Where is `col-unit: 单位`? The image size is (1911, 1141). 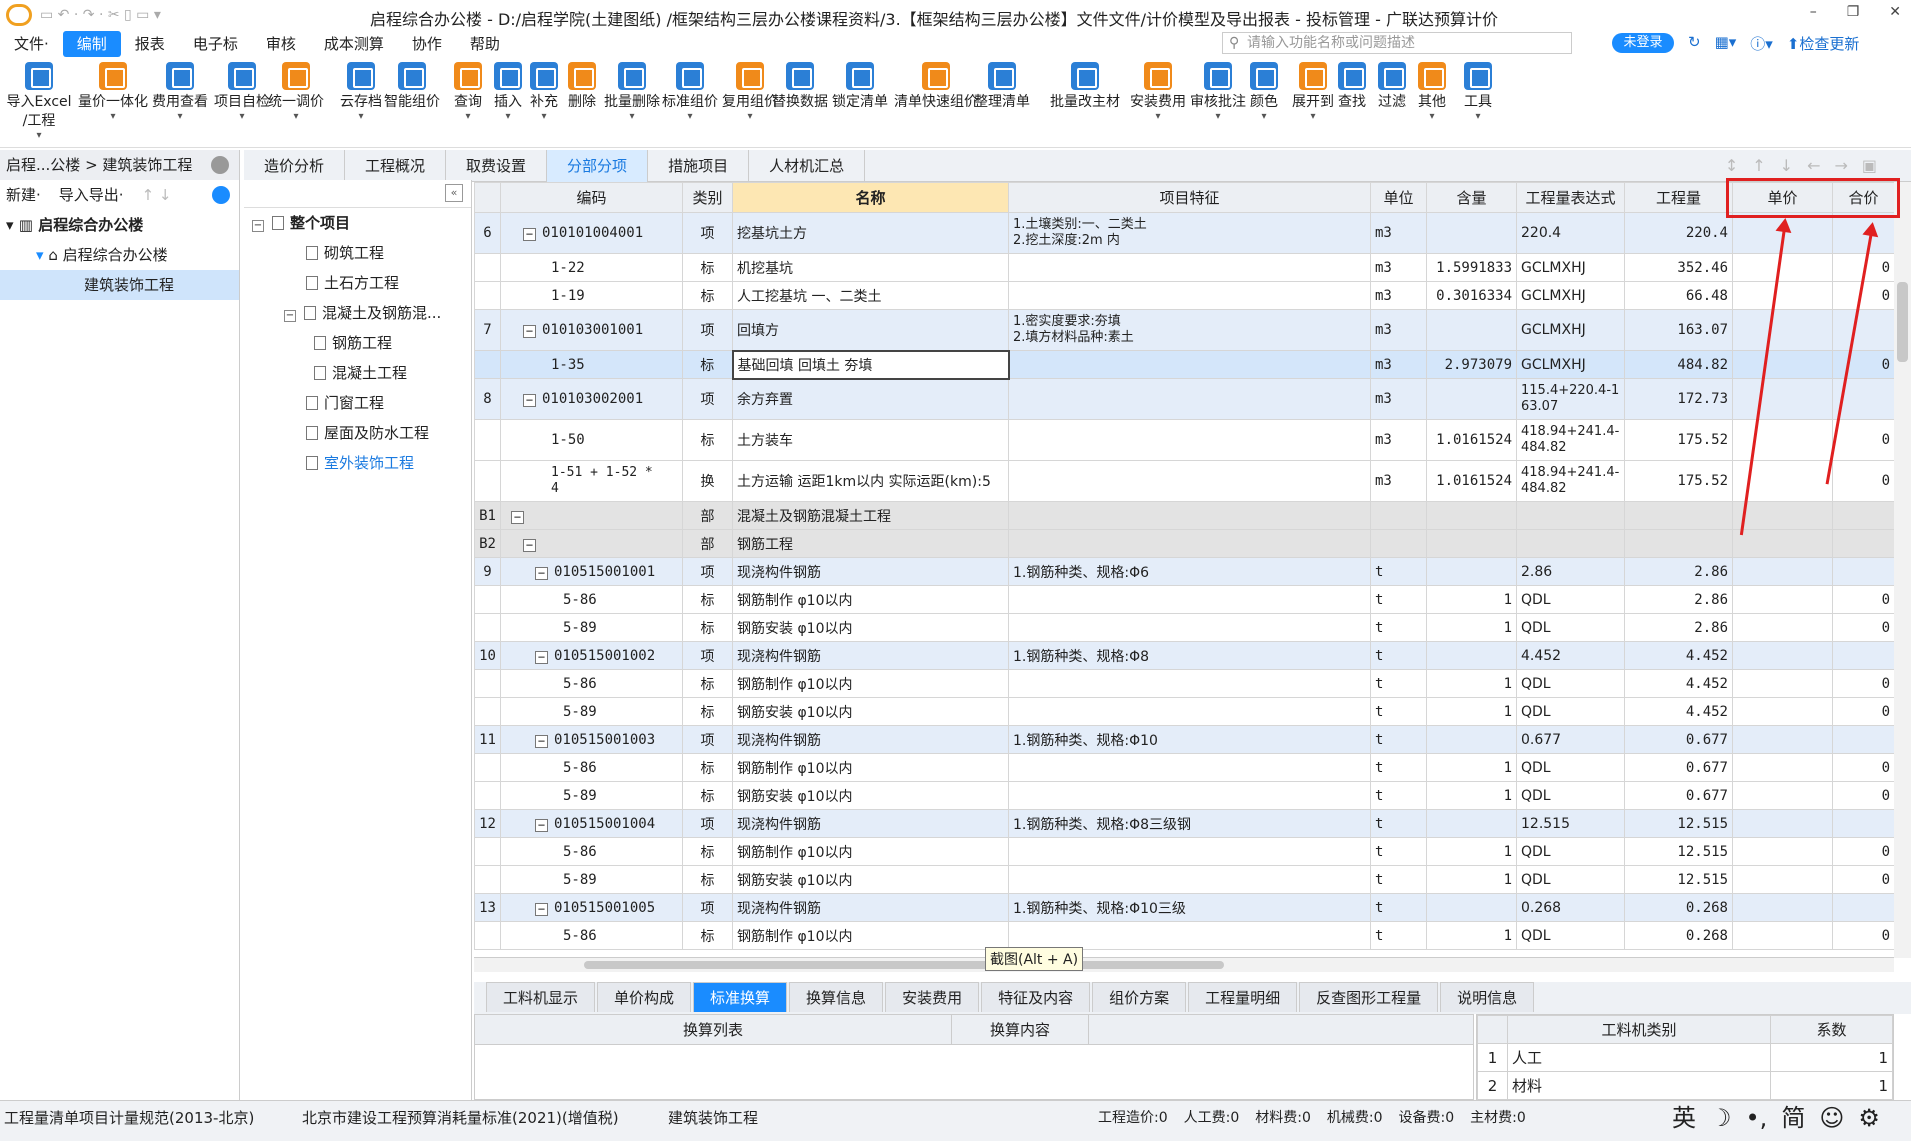
col-unit: 单位 is located at coordinates (1398, 197).